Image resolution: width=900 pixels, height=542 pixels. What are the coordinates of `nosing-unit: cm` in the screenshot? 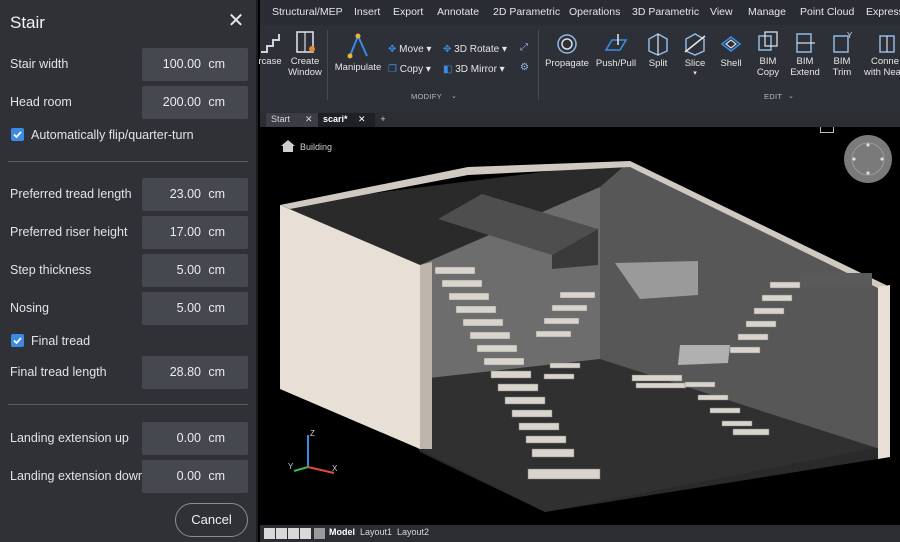 It's located at (216, 308).